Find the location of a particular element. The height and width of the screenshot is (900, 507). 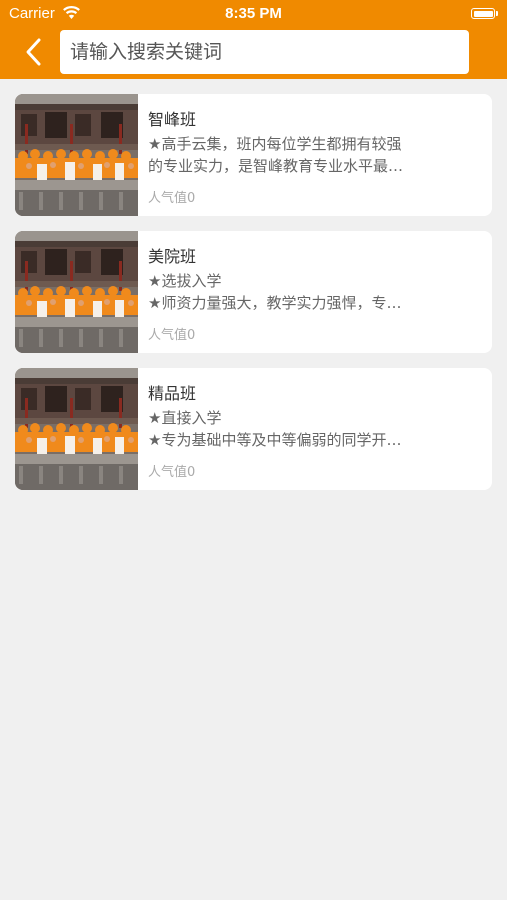

course-desc-line: ★选拔入学 is located at coordinates (185, 281).